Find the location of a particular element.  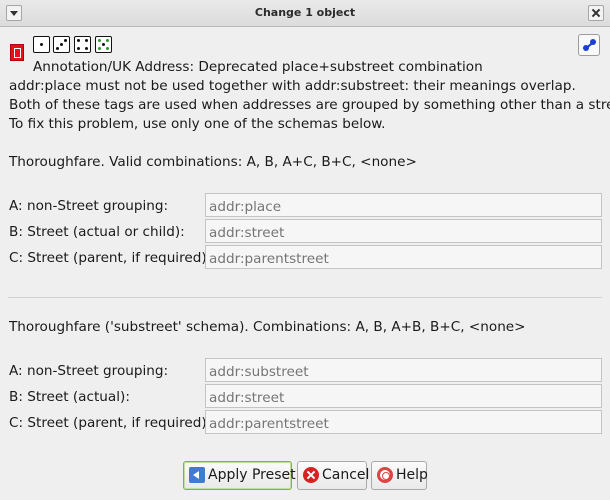

apply-arrow-icon is located at coordinates (197, 475).